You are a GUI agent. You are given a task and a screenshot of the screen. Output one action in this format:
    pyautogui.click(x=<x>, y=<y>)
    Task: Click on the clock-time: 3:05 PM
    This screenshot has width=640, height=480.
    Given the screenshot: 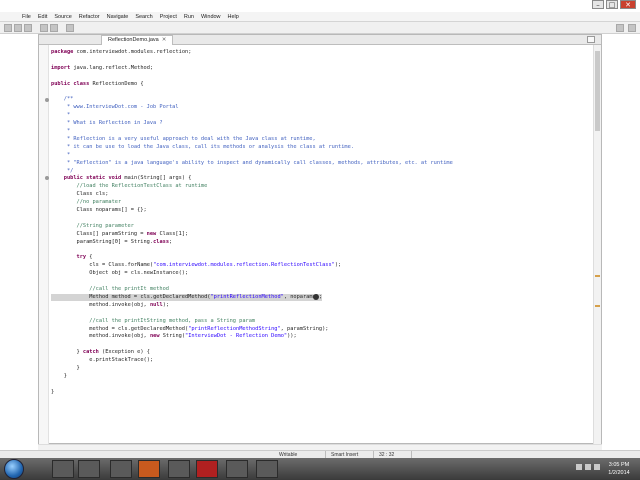 What is the action you would take?
    pyautogui.click(x=619, y=465)
    